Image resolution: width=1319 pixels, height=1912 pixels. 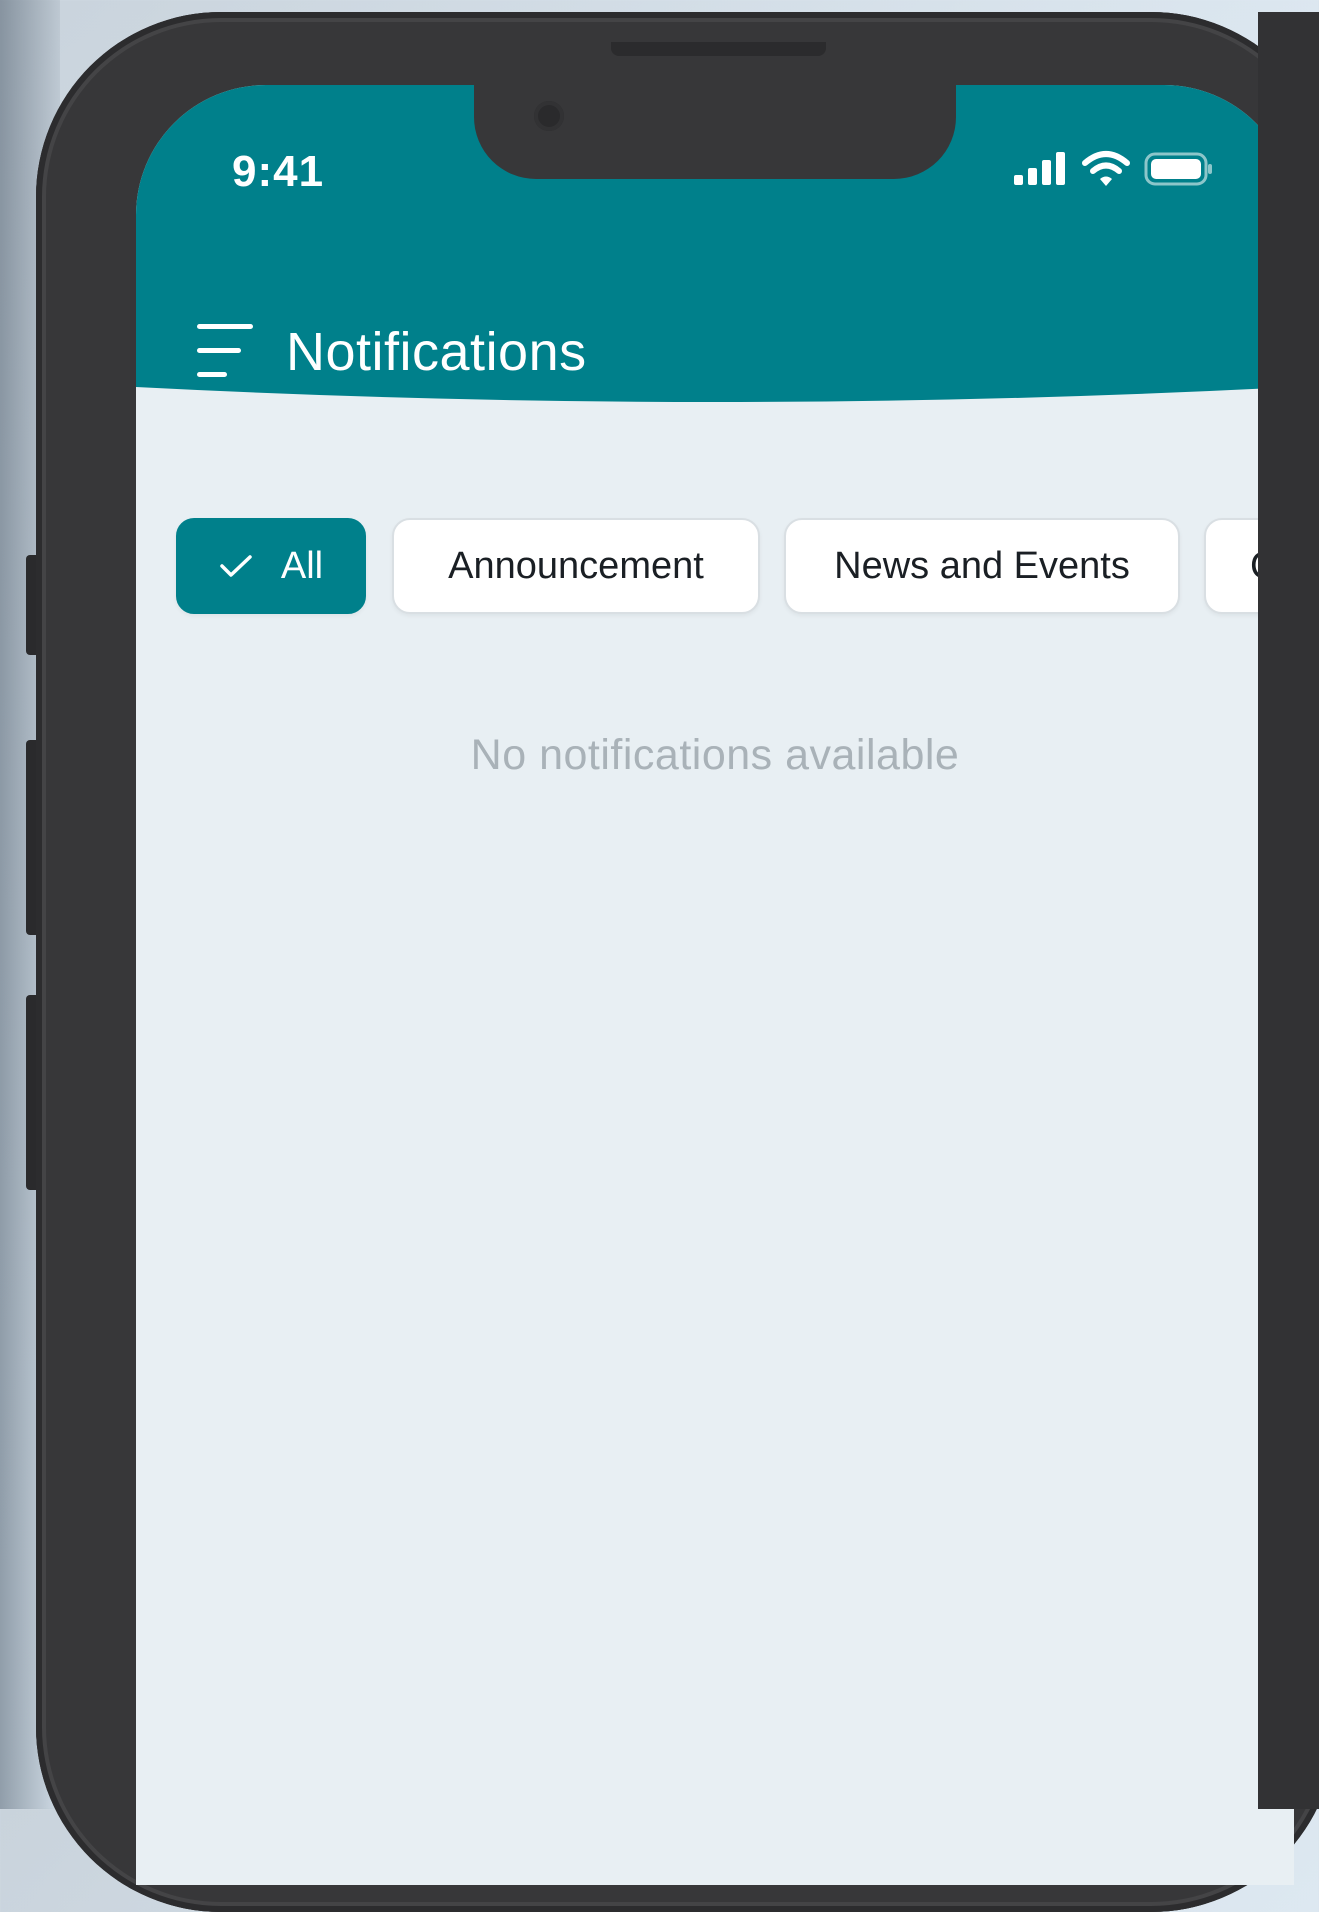 What do you see at coordinates (1288, 910) in the screenshot?
I see `phone-right-bezel` at bounding box center [1288, 910].